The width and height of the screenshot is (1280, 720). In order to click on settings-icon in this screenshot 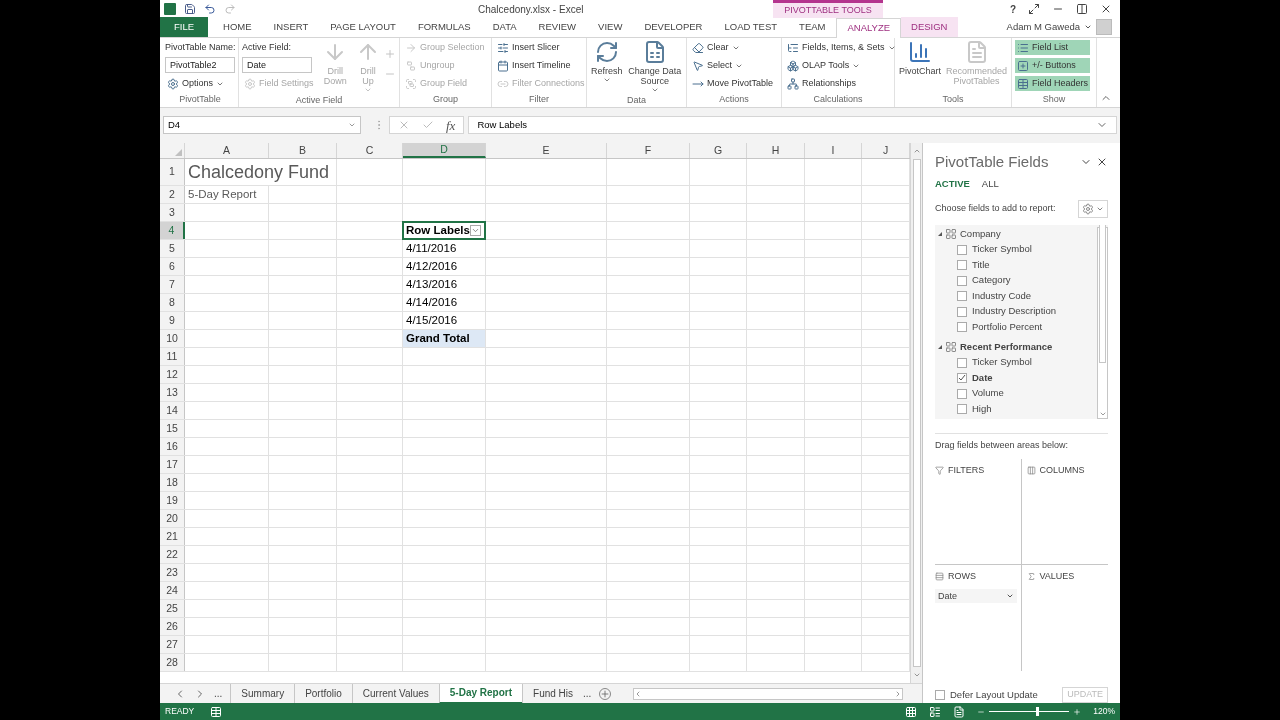, I will do `click(1088, 208)`.